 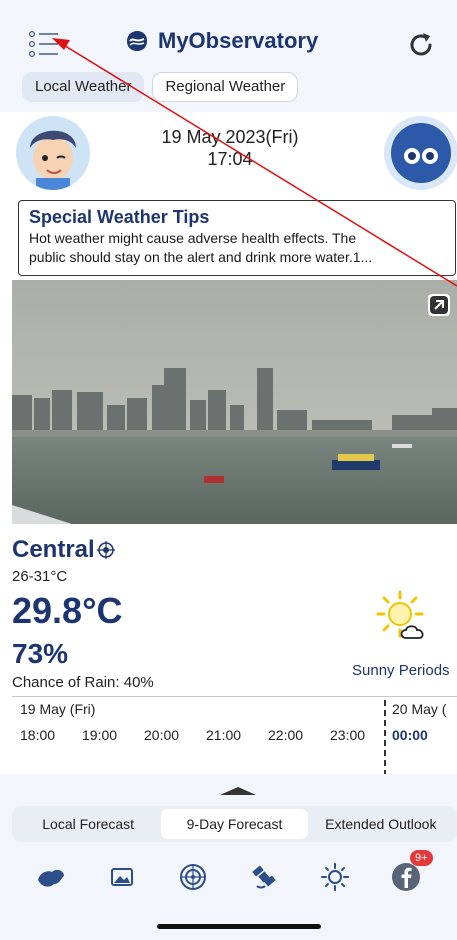 What do you see at coordinates (400, 614) in the screenshot?
I see `sunny-periods-icon` at bounding box center [400, 614].